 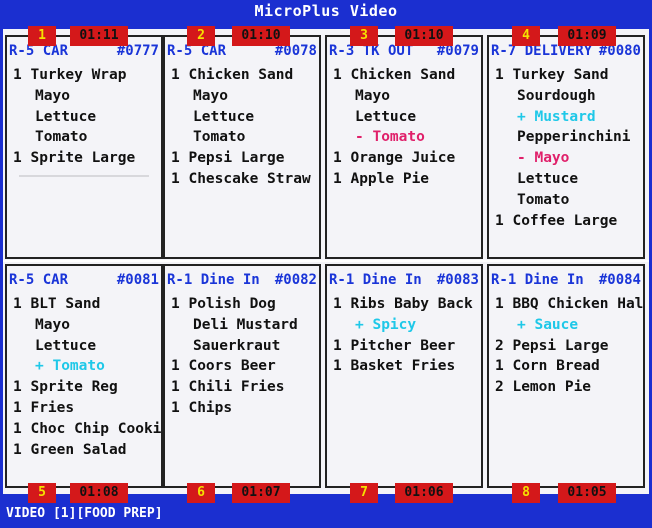 What do you see at coordinates (364, 493) in the screenshot?
I see `ticket-position-tab: 7` at bounding box center [364, 493].